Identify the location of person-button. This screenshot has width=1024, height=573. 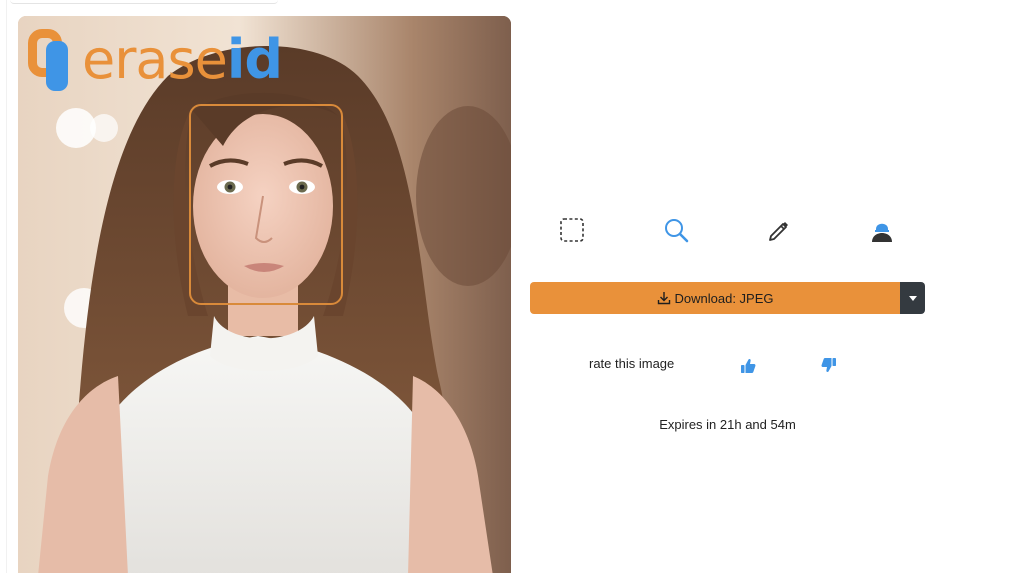
(882, 230).